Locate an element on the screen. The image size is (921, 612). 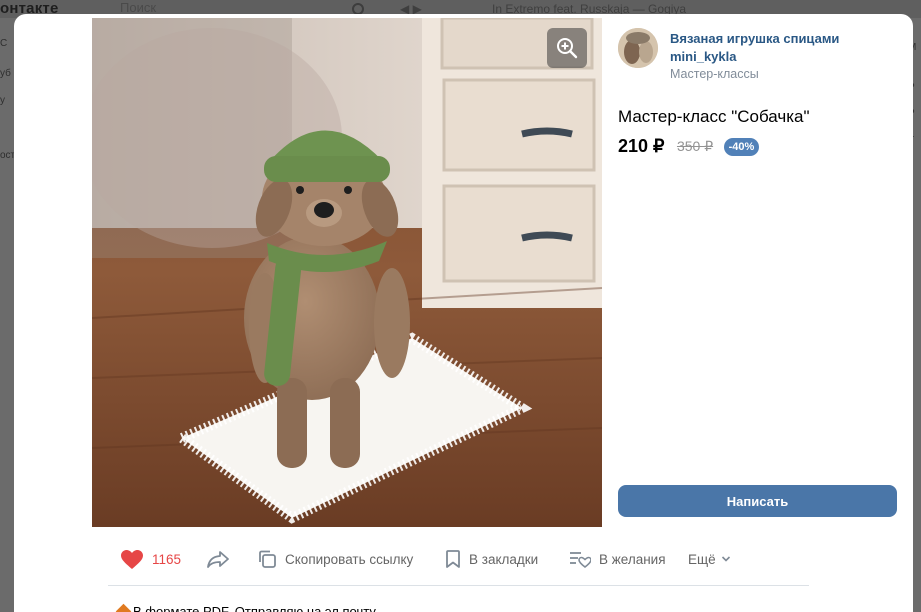
zoom-button is located at coordinates (567, 48).